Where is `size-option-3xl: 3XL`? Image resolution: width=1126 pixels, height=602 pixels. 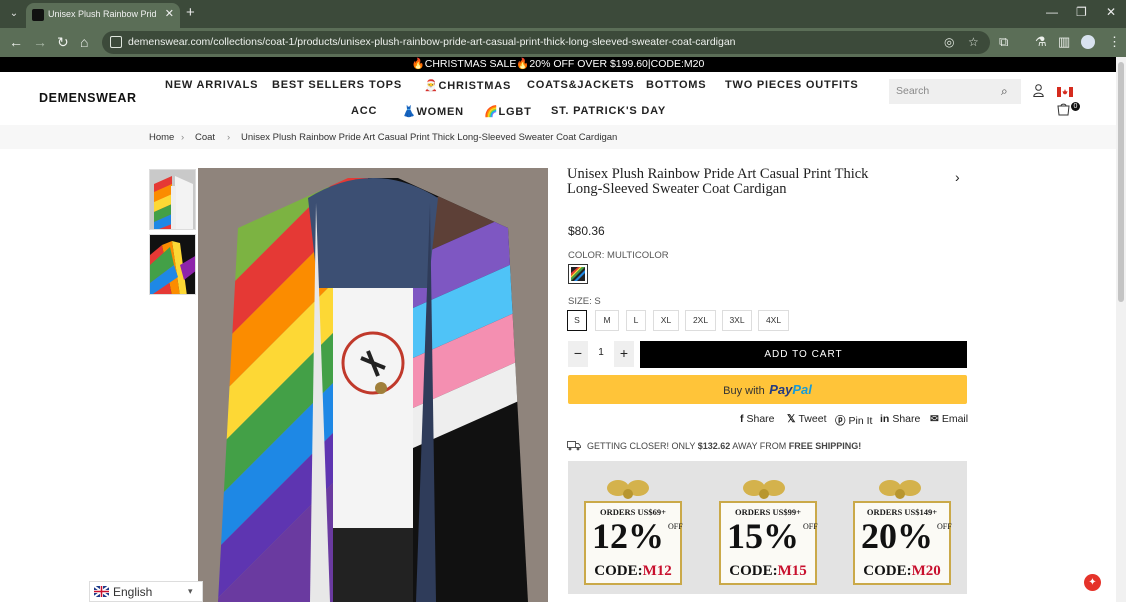
size-option-3xl: 3XL is located at coordinates (737, 320).